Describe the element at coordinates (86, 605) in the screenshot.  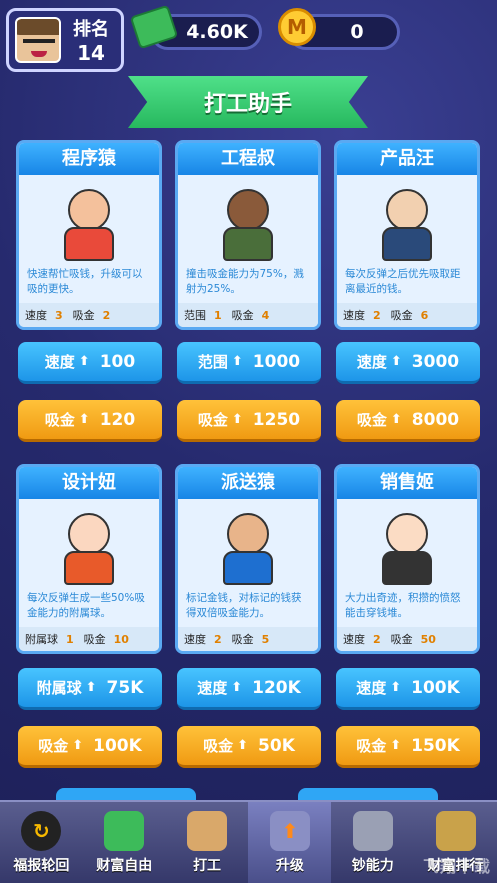
I see `card-description: 每次反弹生成一些50%吸金能力的附属球。` at that location.